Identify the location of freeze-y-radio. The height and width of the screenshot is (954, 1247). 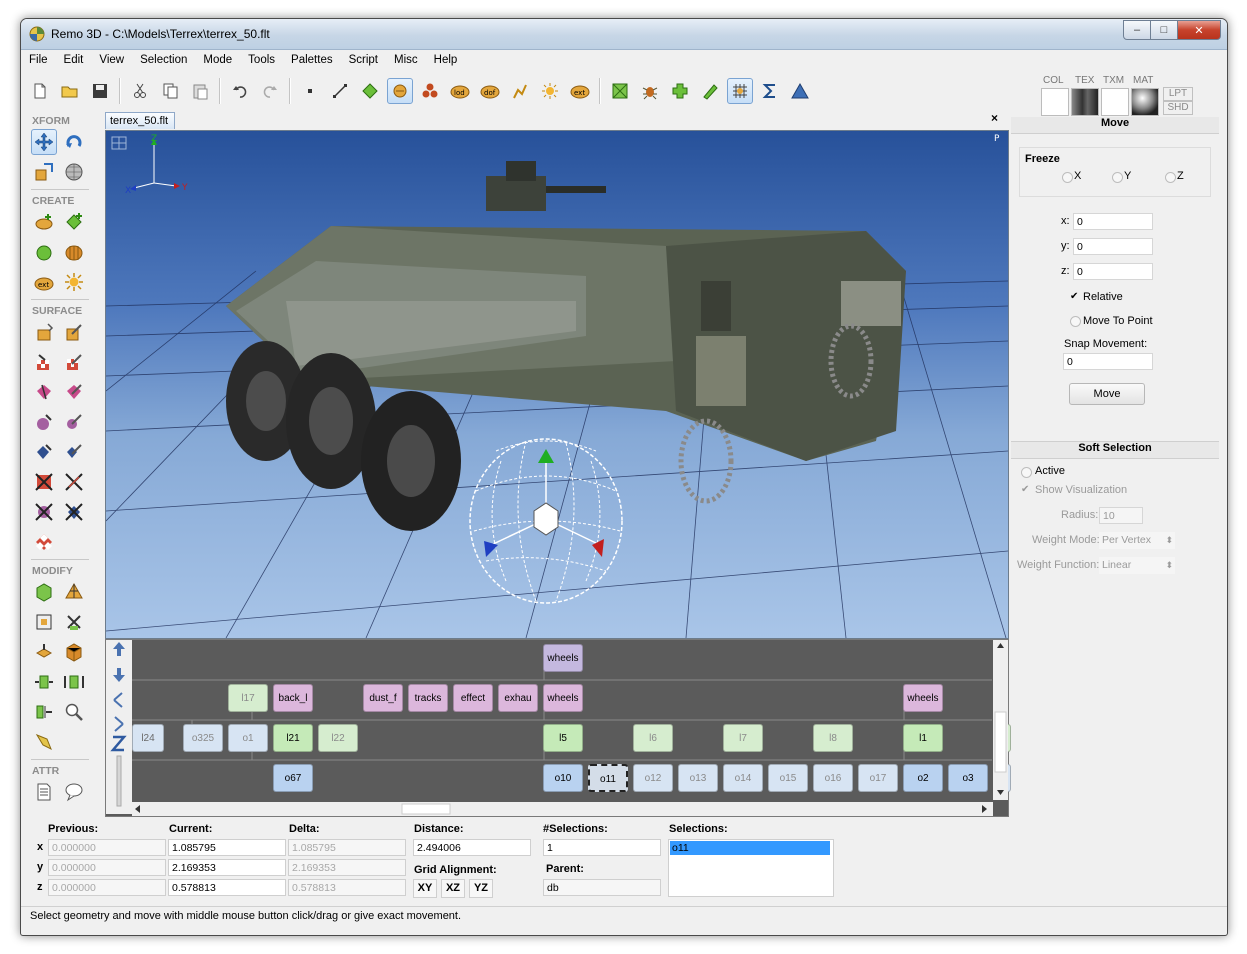
(1117, 177).